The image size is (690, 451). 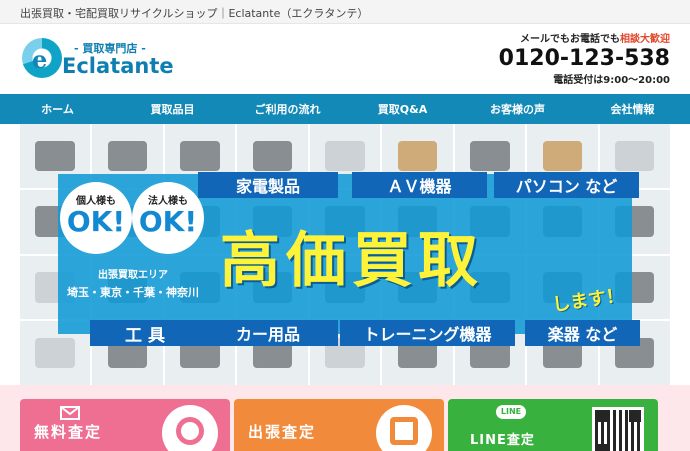 I want to click on ok-badge-individual: 個人様も OK!, so click(x=96, y=218).